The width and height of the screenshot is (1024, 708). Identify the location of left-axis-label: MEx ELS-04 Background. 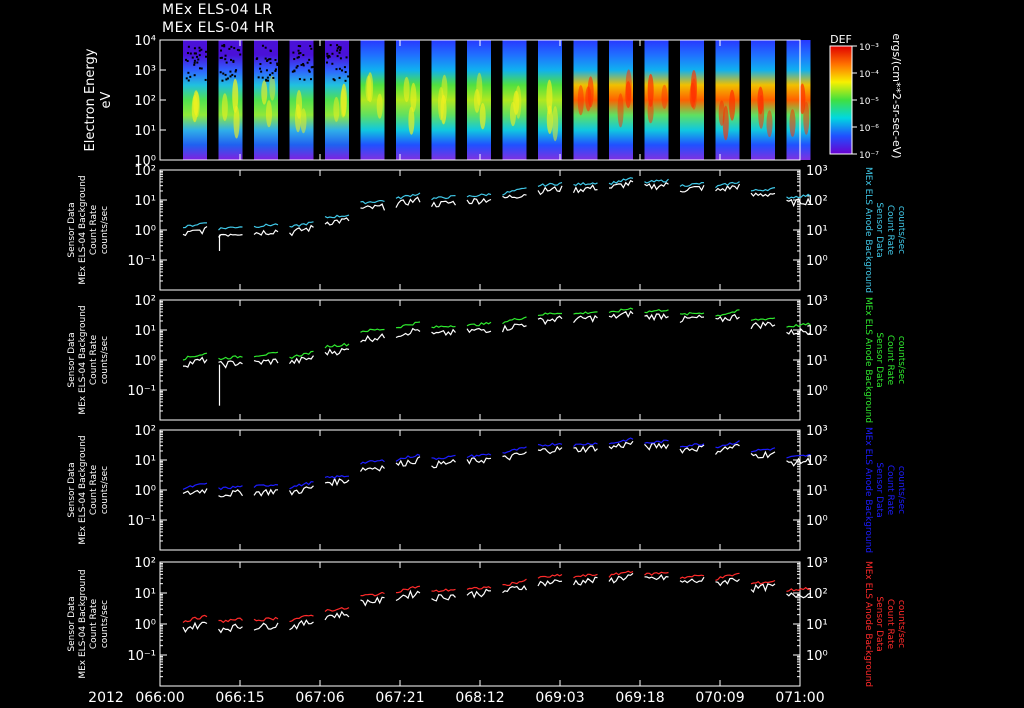
(83, 489).